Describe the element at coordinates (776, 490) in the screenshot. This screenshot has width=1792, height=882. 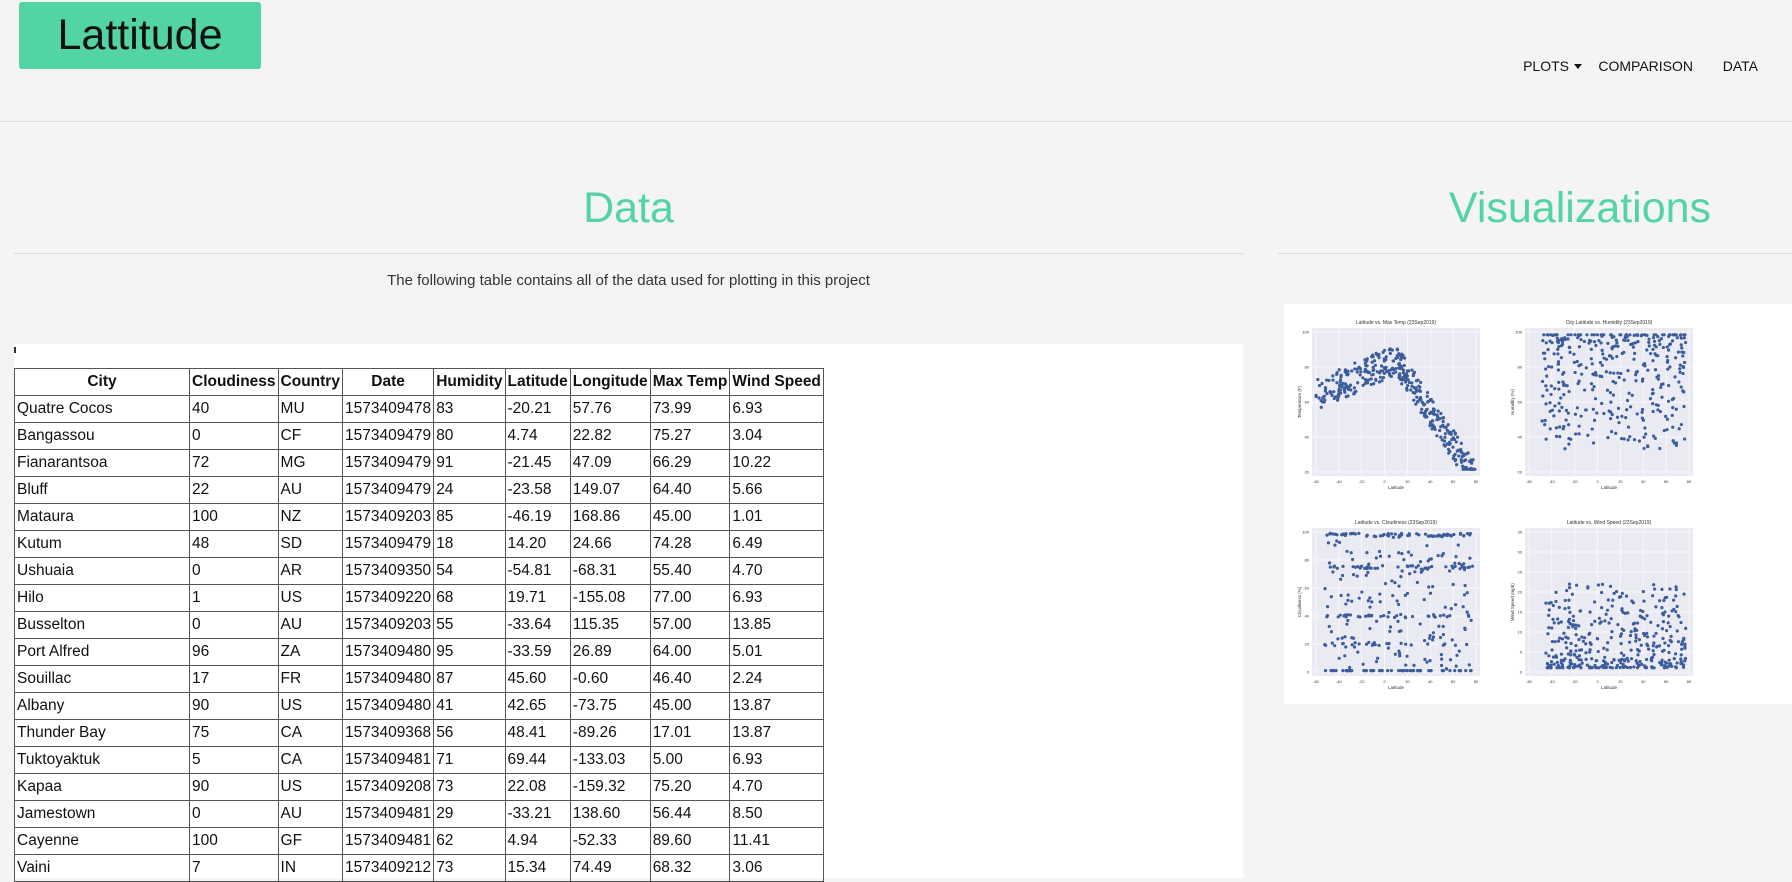
I see `table-cell: 5.66` at that location.